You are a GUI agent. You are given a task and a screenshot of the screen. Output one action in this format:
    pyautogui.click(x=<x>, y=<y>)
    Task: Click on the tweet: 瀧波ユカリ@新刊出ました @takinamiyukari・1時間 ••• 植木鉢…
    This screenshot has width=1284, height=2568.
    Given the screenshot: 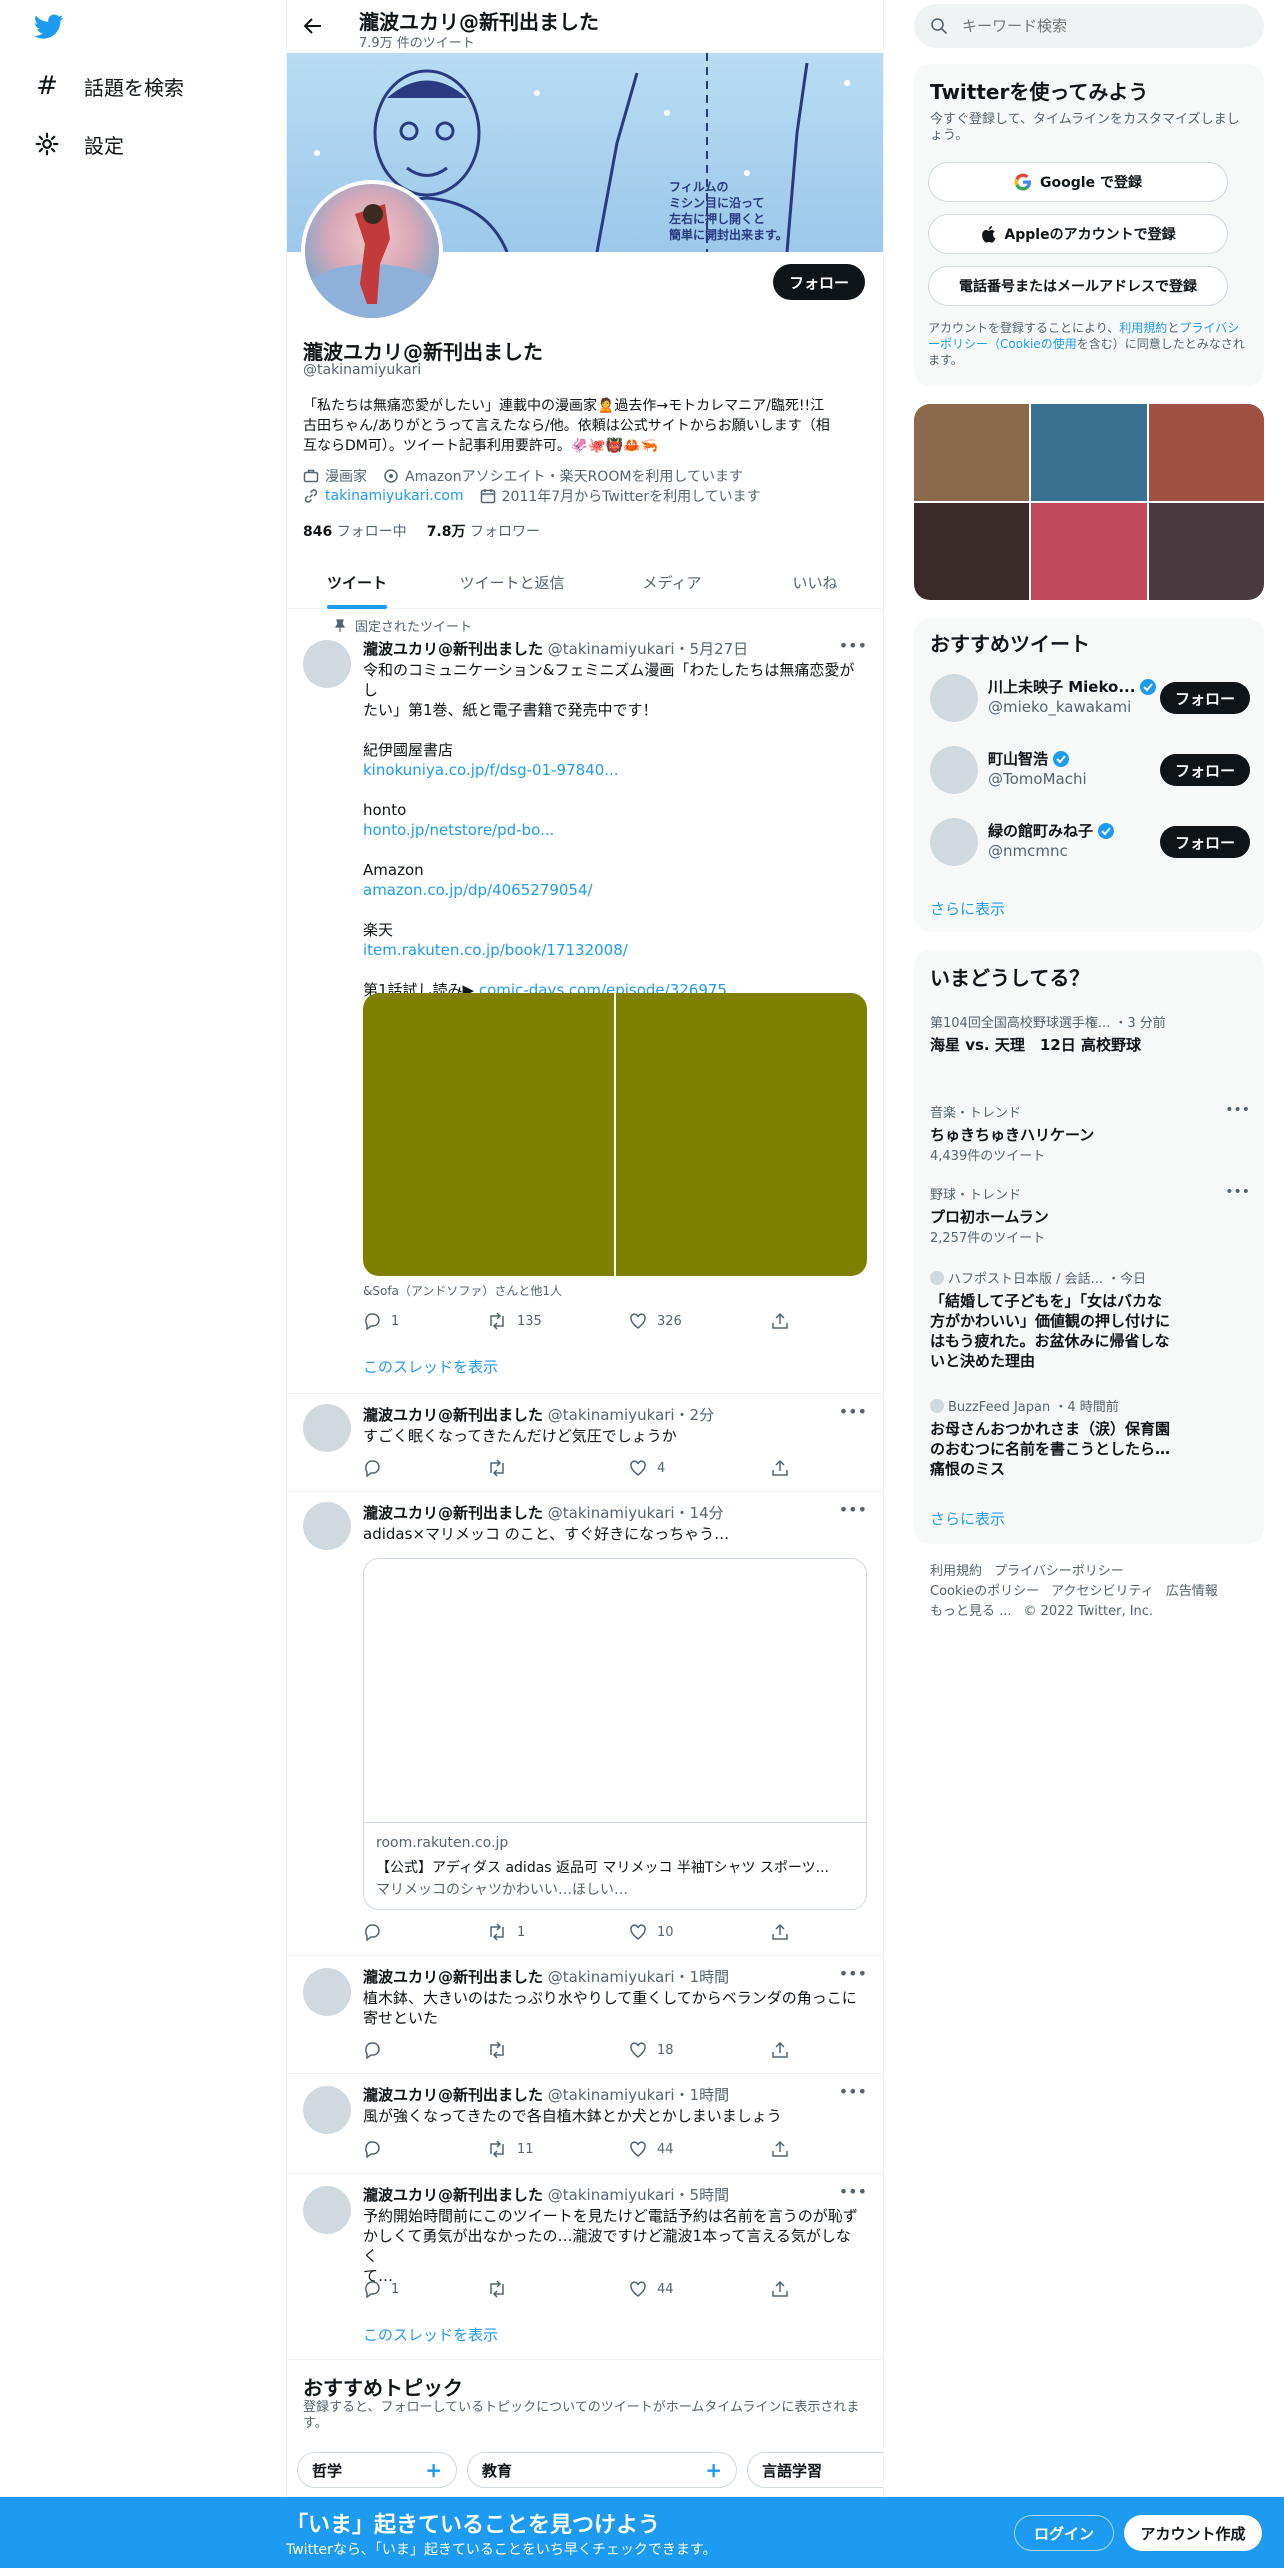 What is the action you would take?
    pyautogui.click(x=585, y=2015)
    